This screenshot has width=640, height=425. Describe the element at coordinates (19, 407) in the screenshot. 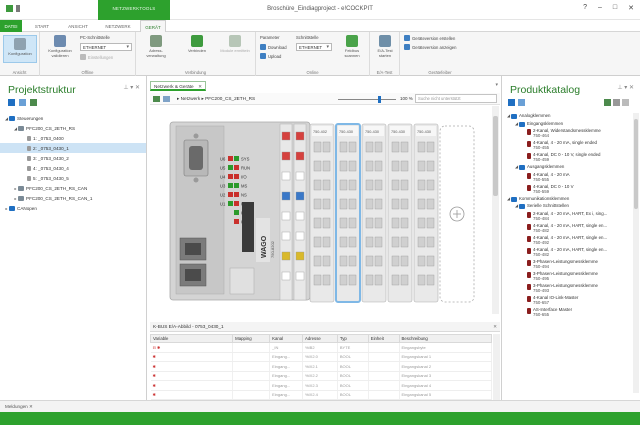

I see `messages-tab: Meldungen ✕` at that location.